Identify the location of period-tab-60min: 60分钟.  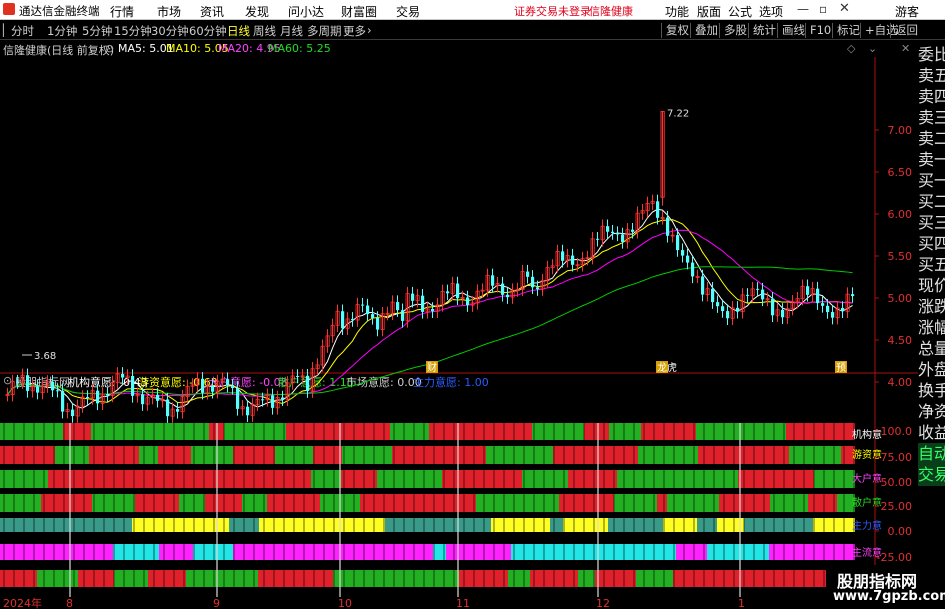
(208, 31).